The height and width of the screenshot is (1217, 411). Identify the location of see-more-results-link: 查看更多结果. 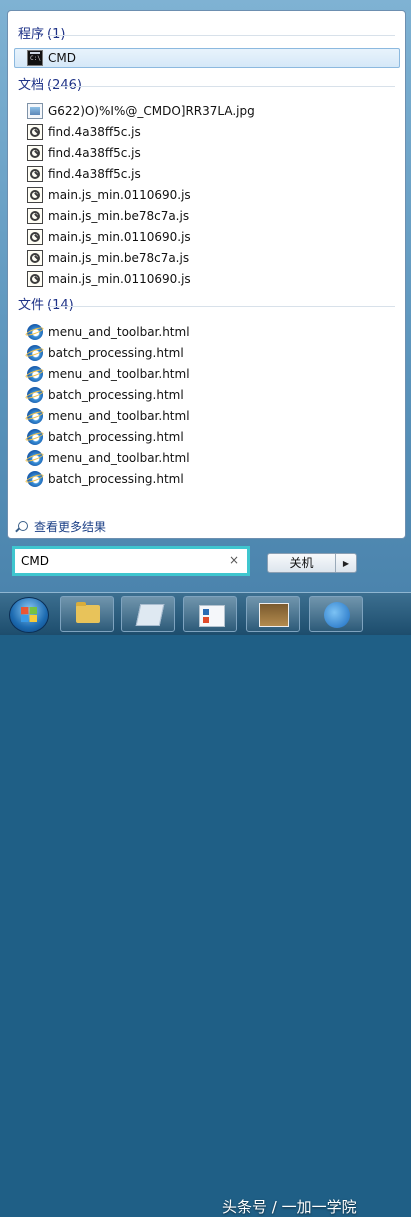
(62, 526).